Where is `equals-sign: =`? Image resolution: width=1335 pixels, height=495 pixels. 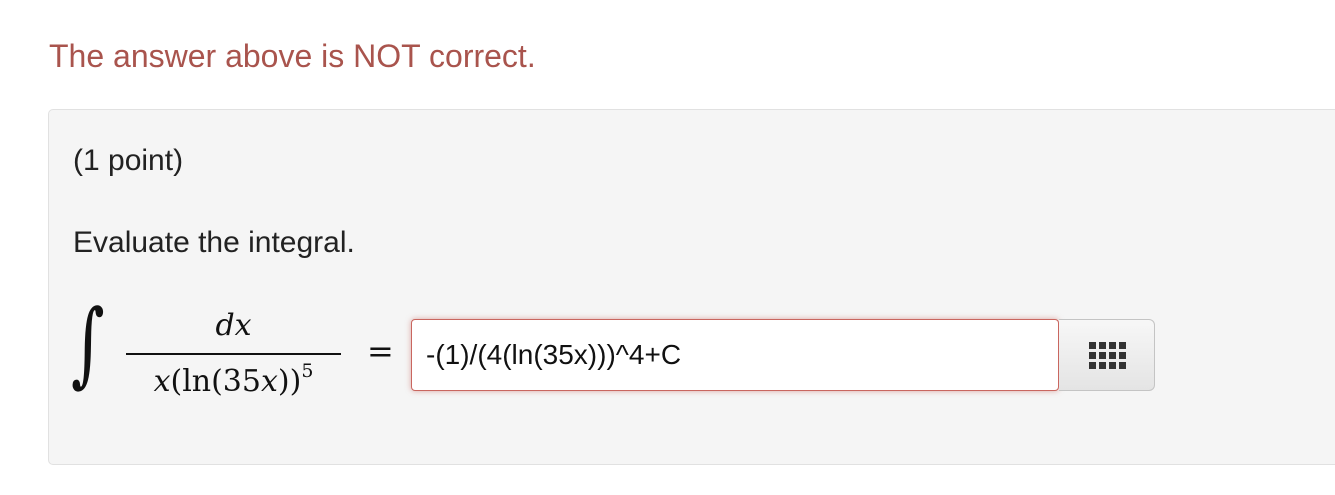 equals-sign: = is located at coordinates (380, 351).